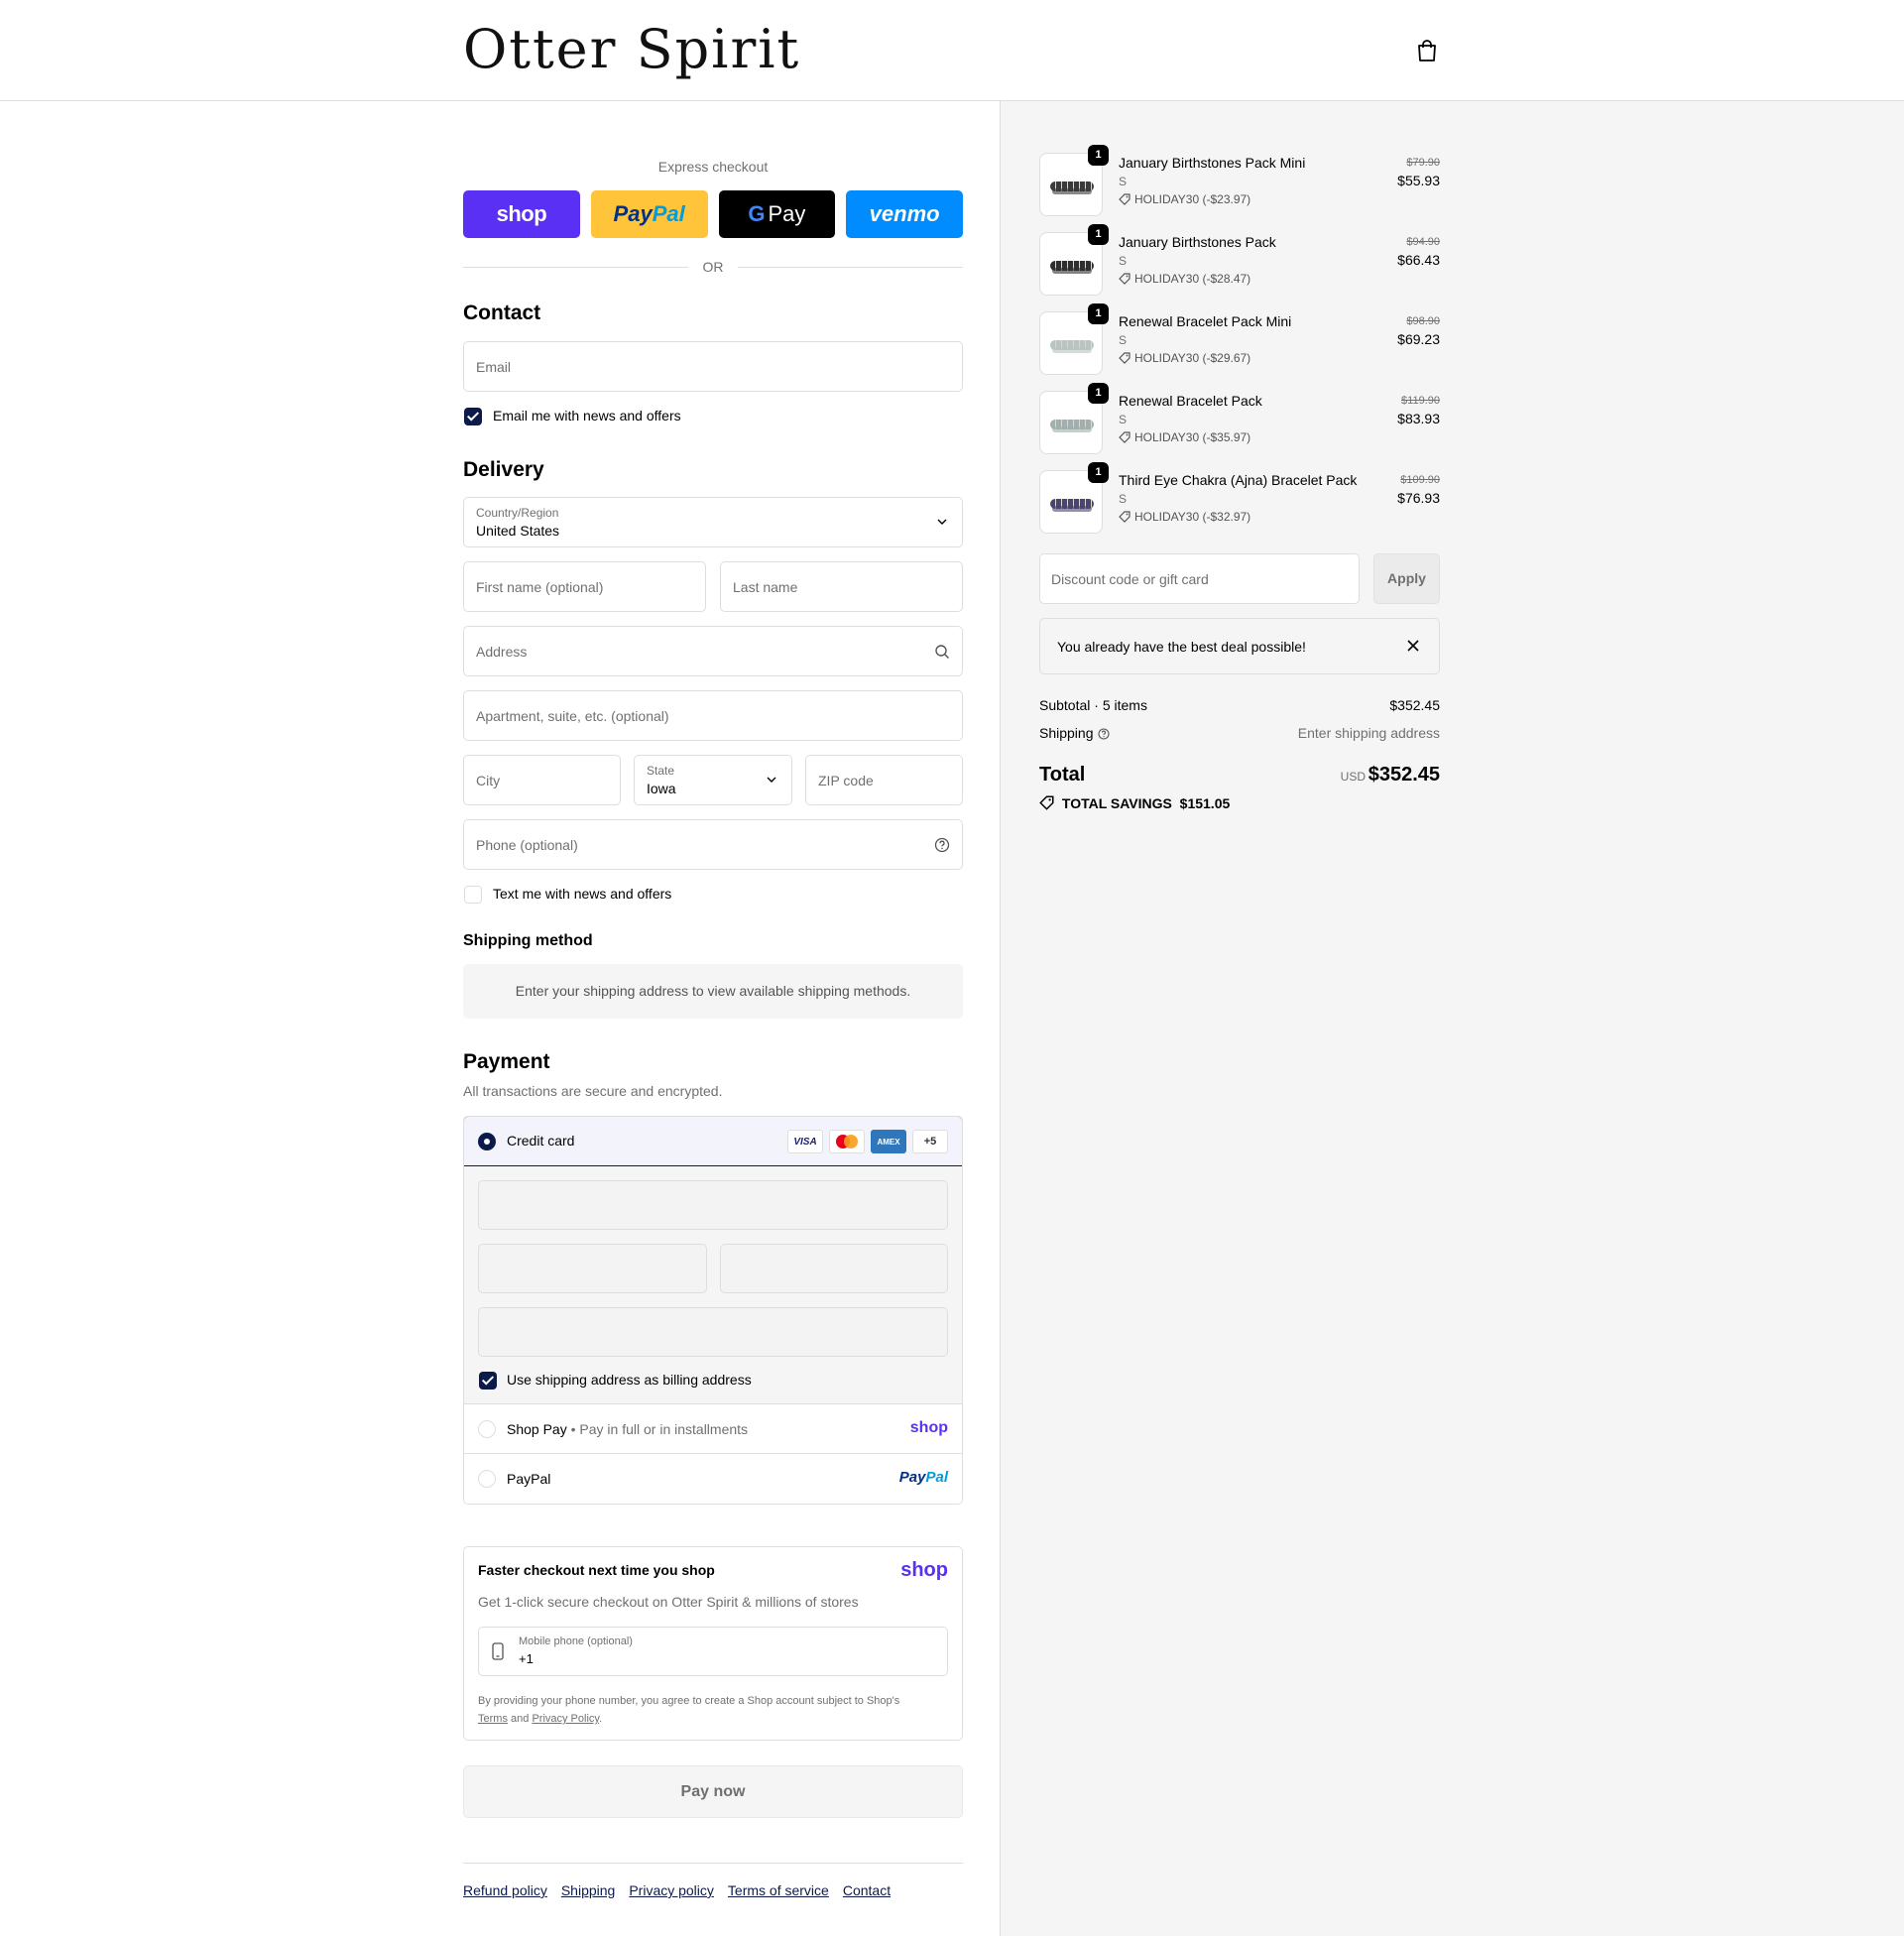 Image resolution: width=1904 pixels, height=1936 pixels. I want to click on discount-code-field: Discount code or gift card, so click(1199, 578).